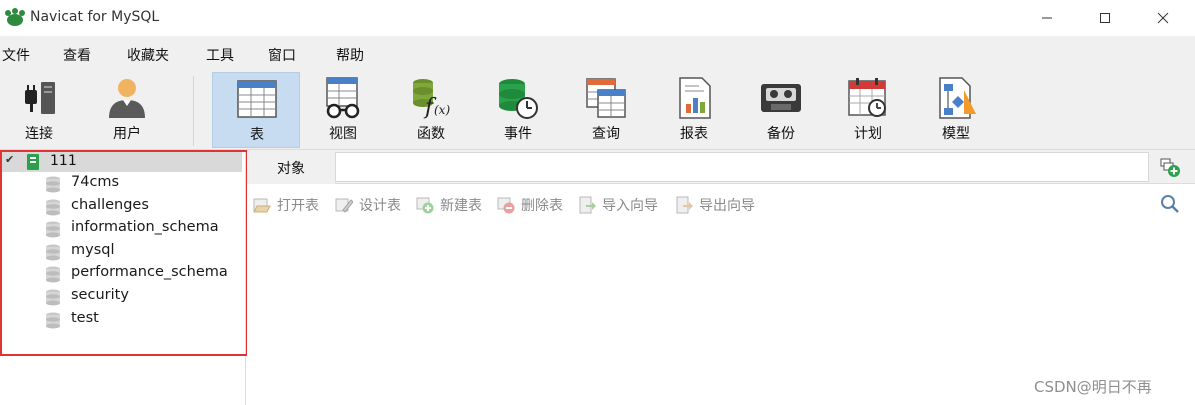  I want to click on database-name: performance_schema, so click(149, 272).